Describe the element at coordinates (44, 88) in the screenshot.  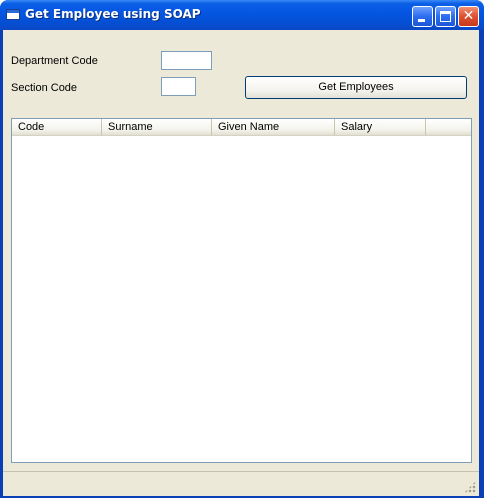
I see `section-code-label: Section Code` at that location.